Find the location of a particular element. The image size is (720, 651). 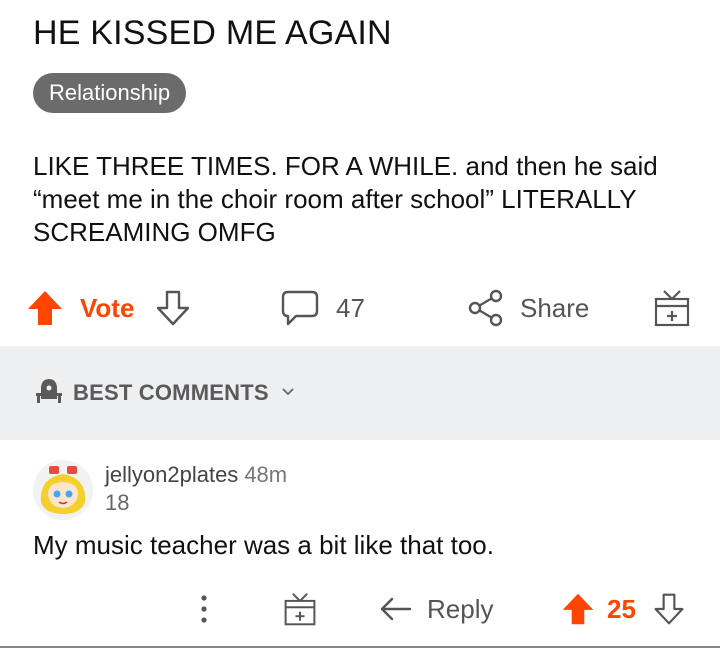

comment-meta: jellyon2plates 48m is located at coordinates (196, 475).